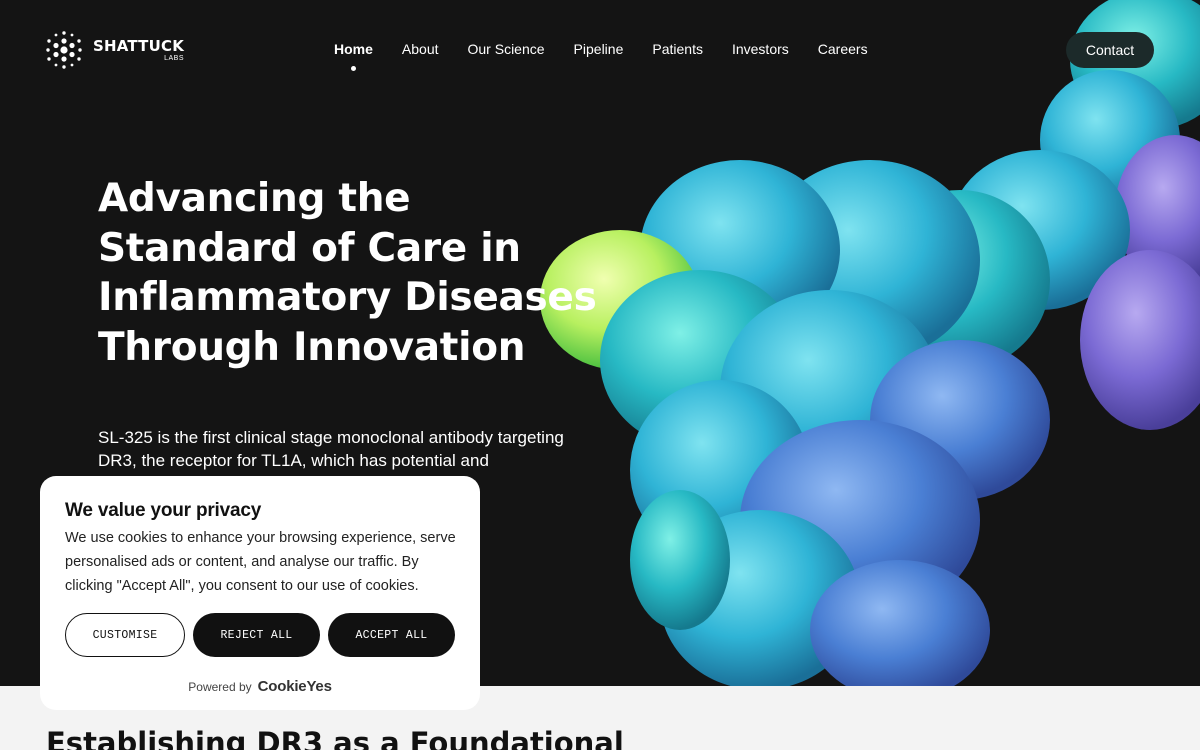 Image resolution: width=1200 pixels, height=750 pixels. I want to click on brand-name: SHATTUCK, so click(139, 45).